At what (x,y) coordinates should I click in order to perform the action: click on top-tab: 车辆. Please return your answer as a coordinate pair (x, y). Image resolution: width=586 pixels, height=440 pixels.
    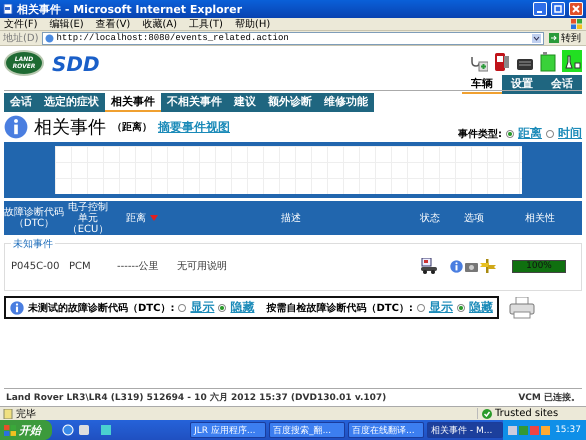
    Looking at the image, I should click on (482, 84).